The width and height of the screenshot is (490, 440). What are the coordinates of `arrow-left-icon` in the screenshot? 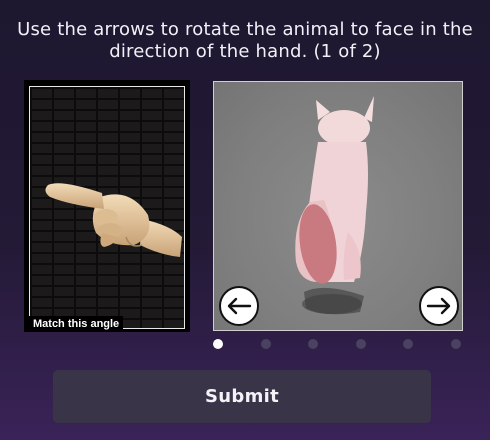 It's located at (239, 306).